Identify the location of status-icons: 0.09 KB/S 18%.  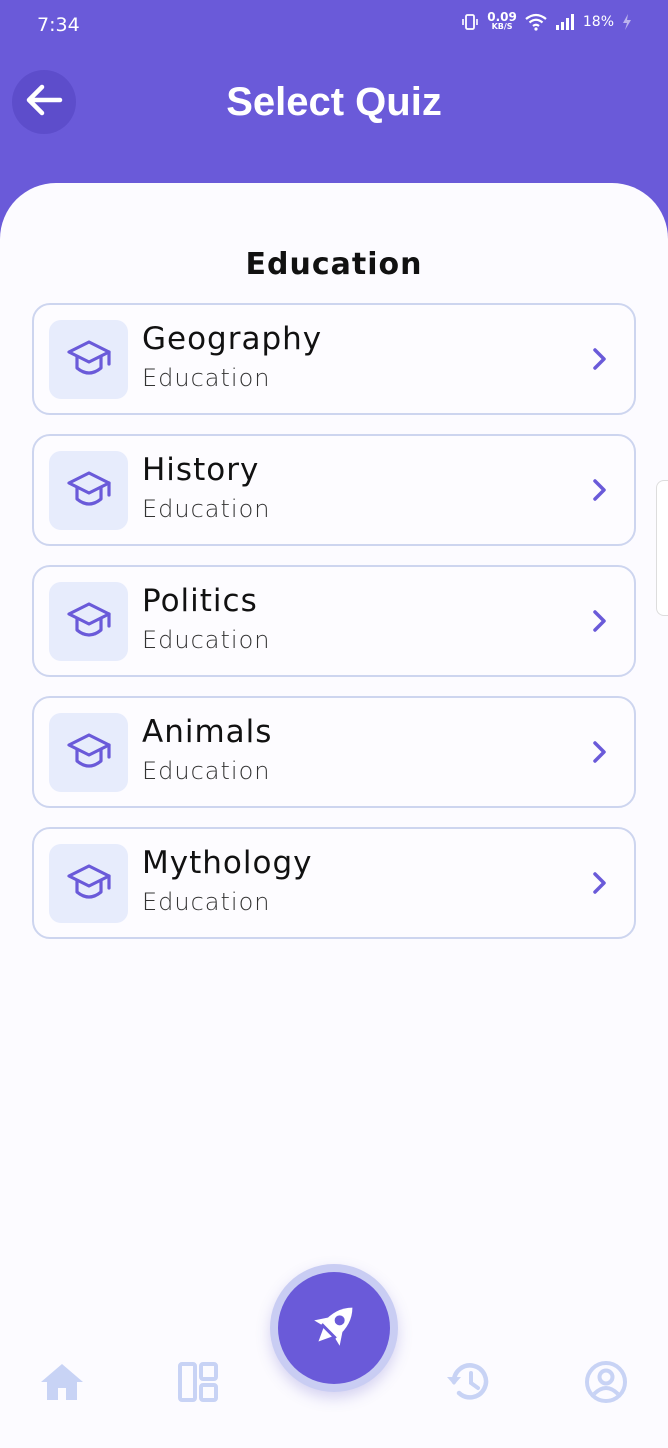
(546, 21).